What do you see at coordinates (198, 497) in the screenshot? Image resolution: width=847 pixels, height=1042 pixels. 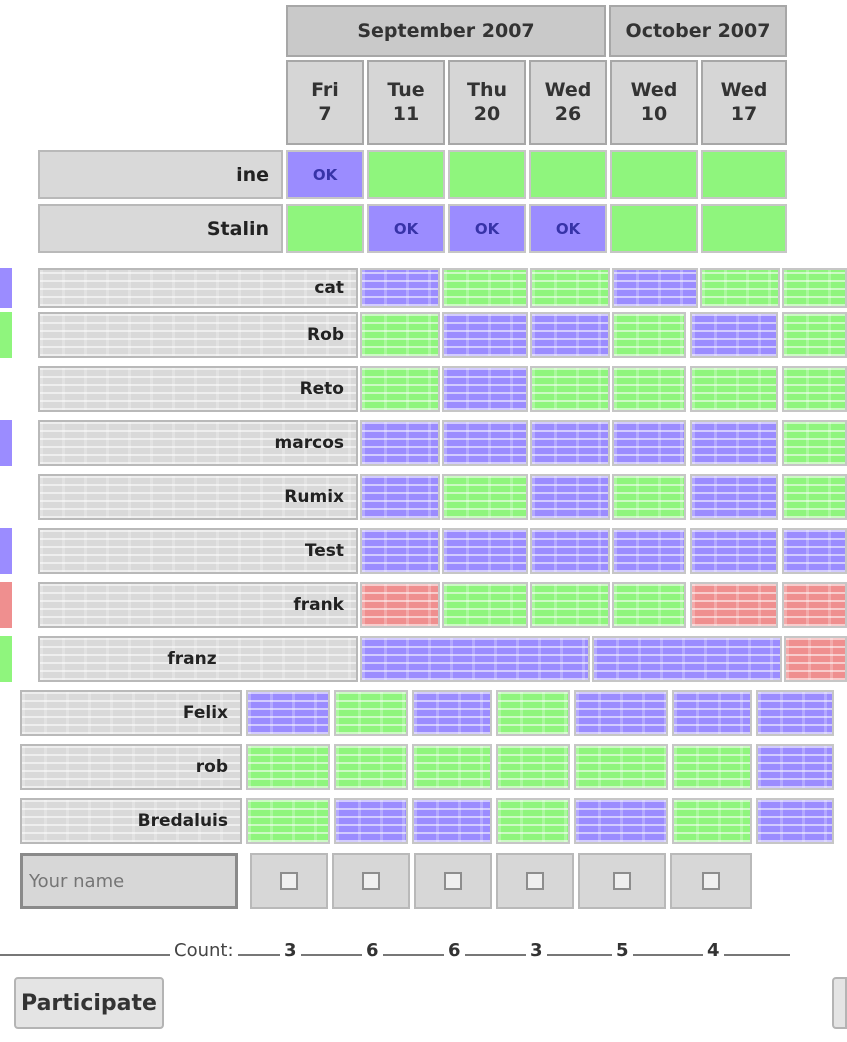 I see `participant-name: Rumix` at bounding box center [198, 497].